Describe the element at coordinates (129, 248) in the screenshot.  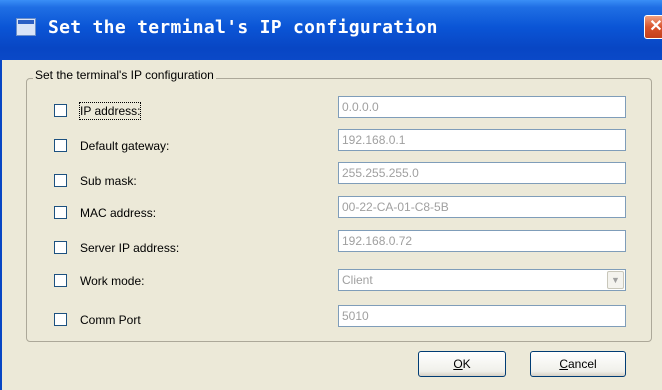
I see `server-ip-address-label: Server IP address:` at that location.